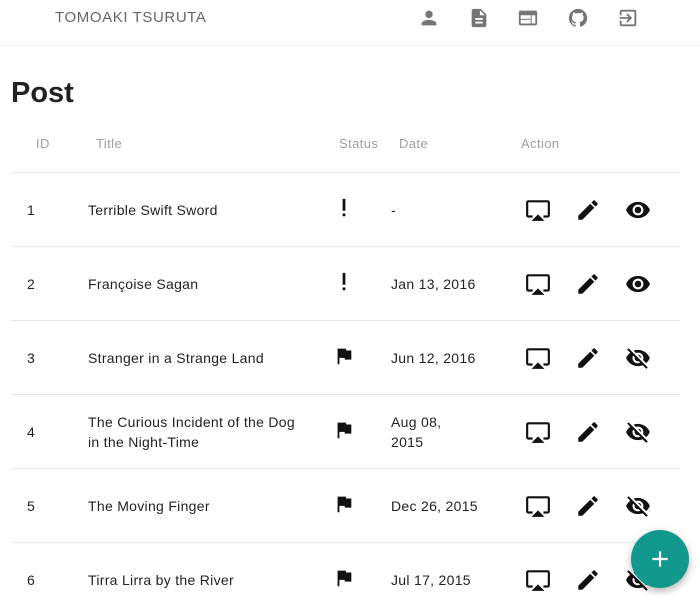 This screenshot has height=611, width=700. I want to click on add-post-fab, so click(660, 559).